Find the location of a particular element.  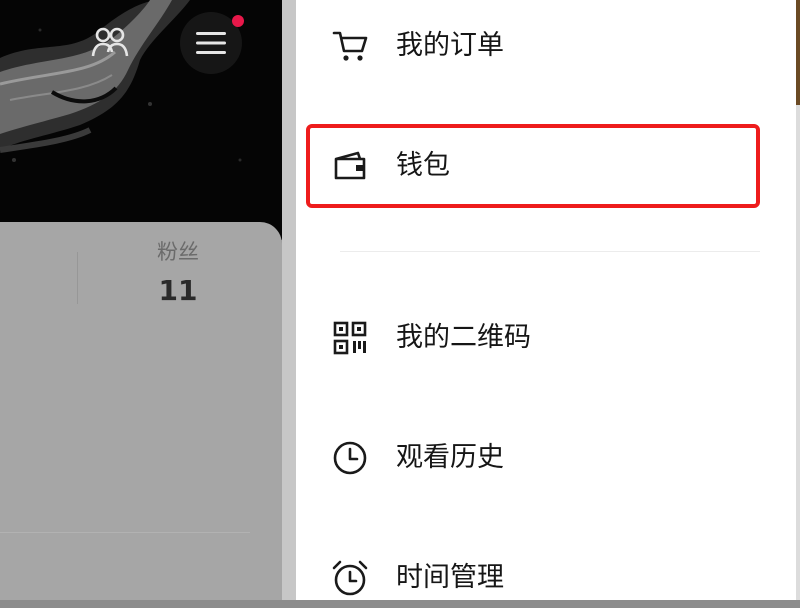

menu-item-label: 我的二维码 is located at coordinates (463, 337).